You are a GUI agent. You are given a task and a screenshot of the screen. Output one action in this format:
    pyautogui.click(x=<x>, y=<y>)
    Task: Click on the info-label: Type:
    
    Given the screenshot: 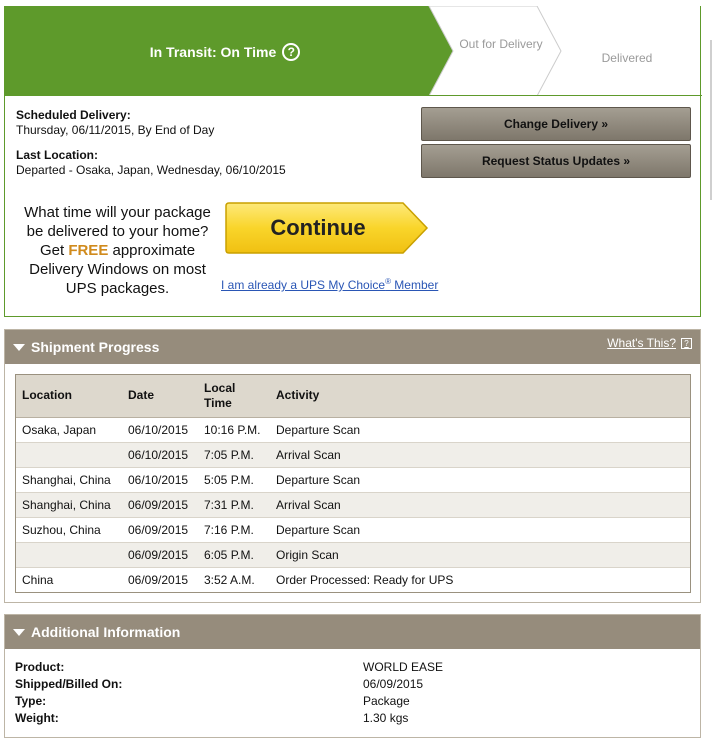 What is the action you would take?
    pyautogui.click(x=31, y=701)
    